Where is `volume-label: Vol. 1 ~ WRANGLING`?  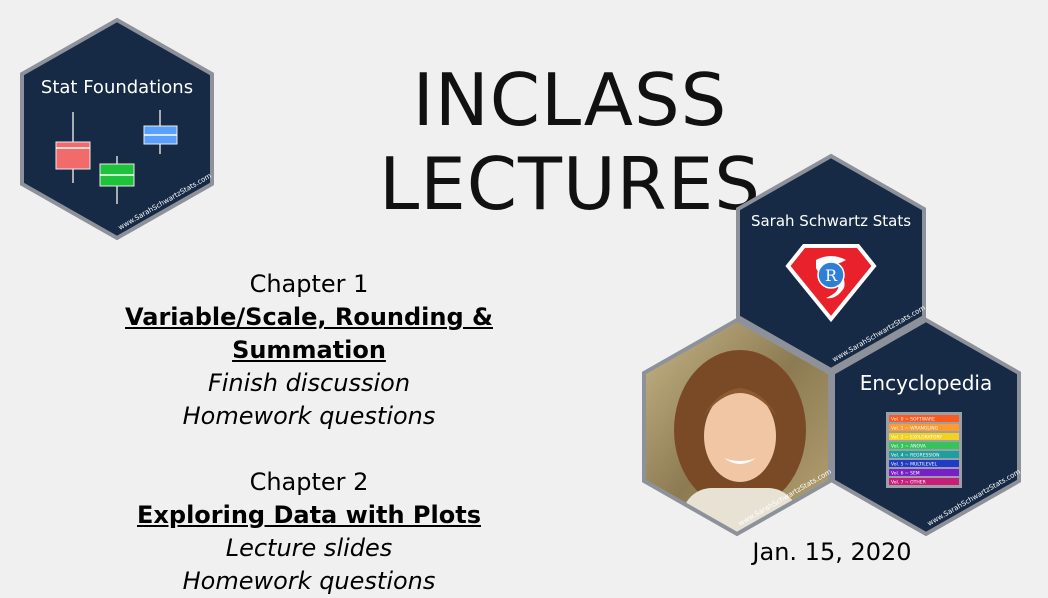
volume-label: Vol. 1 ~ WRANGLING is located at coordinates (915, 429).